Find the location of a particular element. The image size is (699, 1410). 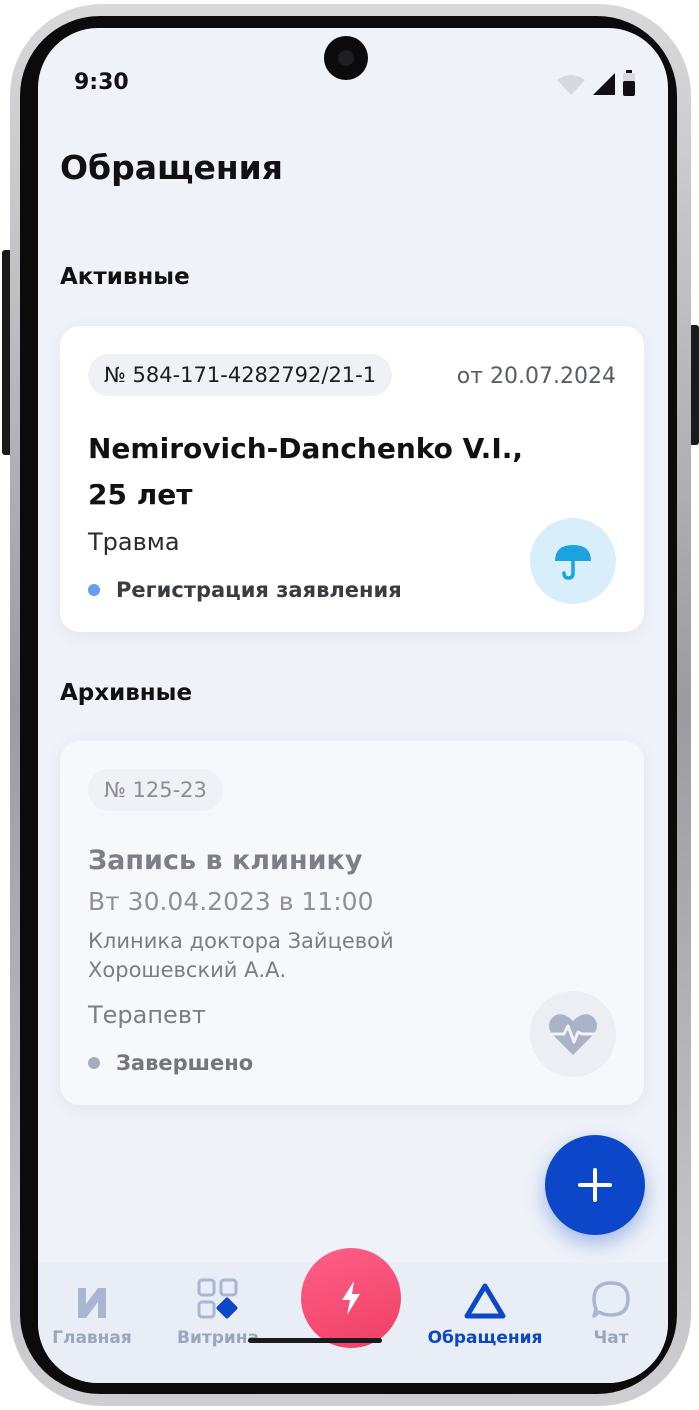

tab-home: Главная is located at coordinates (95, 1312).